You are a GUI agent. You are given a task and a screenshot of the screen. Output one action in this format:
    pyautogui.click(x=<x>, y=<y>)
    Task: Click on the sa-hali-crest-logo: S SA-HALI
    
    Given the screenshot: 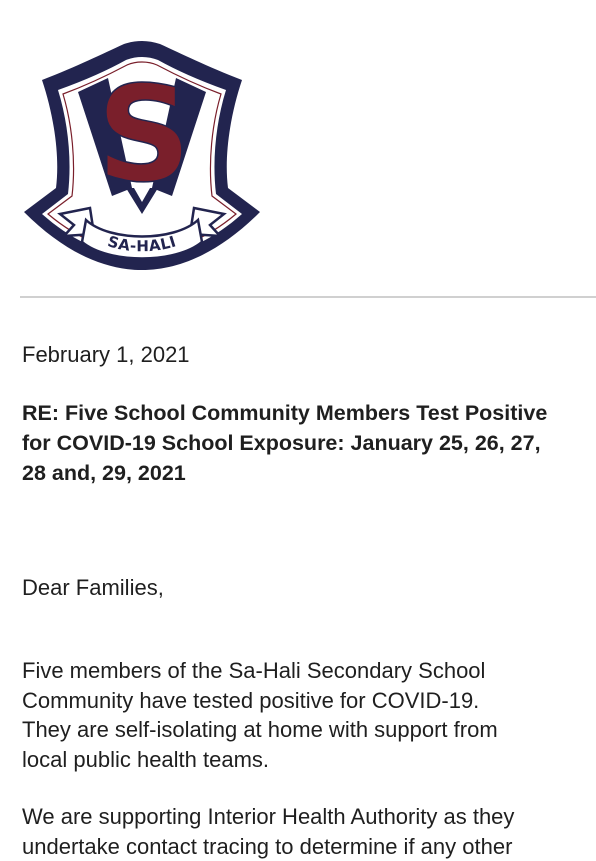 What is the action you would take?
    pyautogui.click(x=142, y=156)
    